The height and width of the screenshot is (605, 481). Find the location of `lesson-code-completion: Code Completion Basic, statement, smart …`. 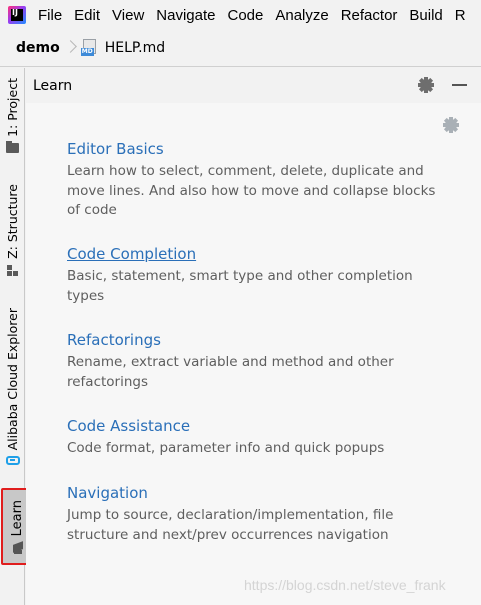

lesson-code-completion: Code Completion Basic, statement, smart … is located at coordinates (252, 275).